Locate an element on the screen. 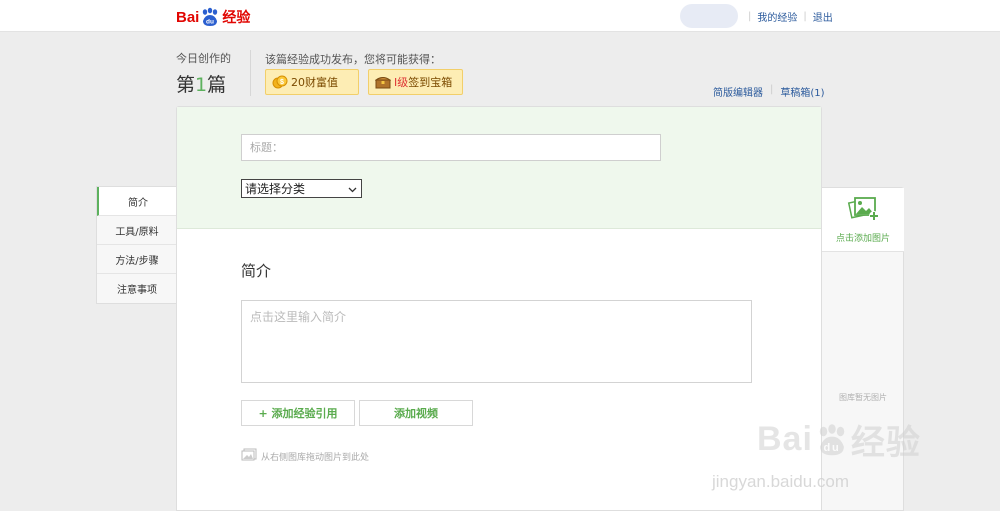 The height and width of the screenshot is (511, 1000). my-jingyan-link: 我的经验 is located at coordinates (777, 16).